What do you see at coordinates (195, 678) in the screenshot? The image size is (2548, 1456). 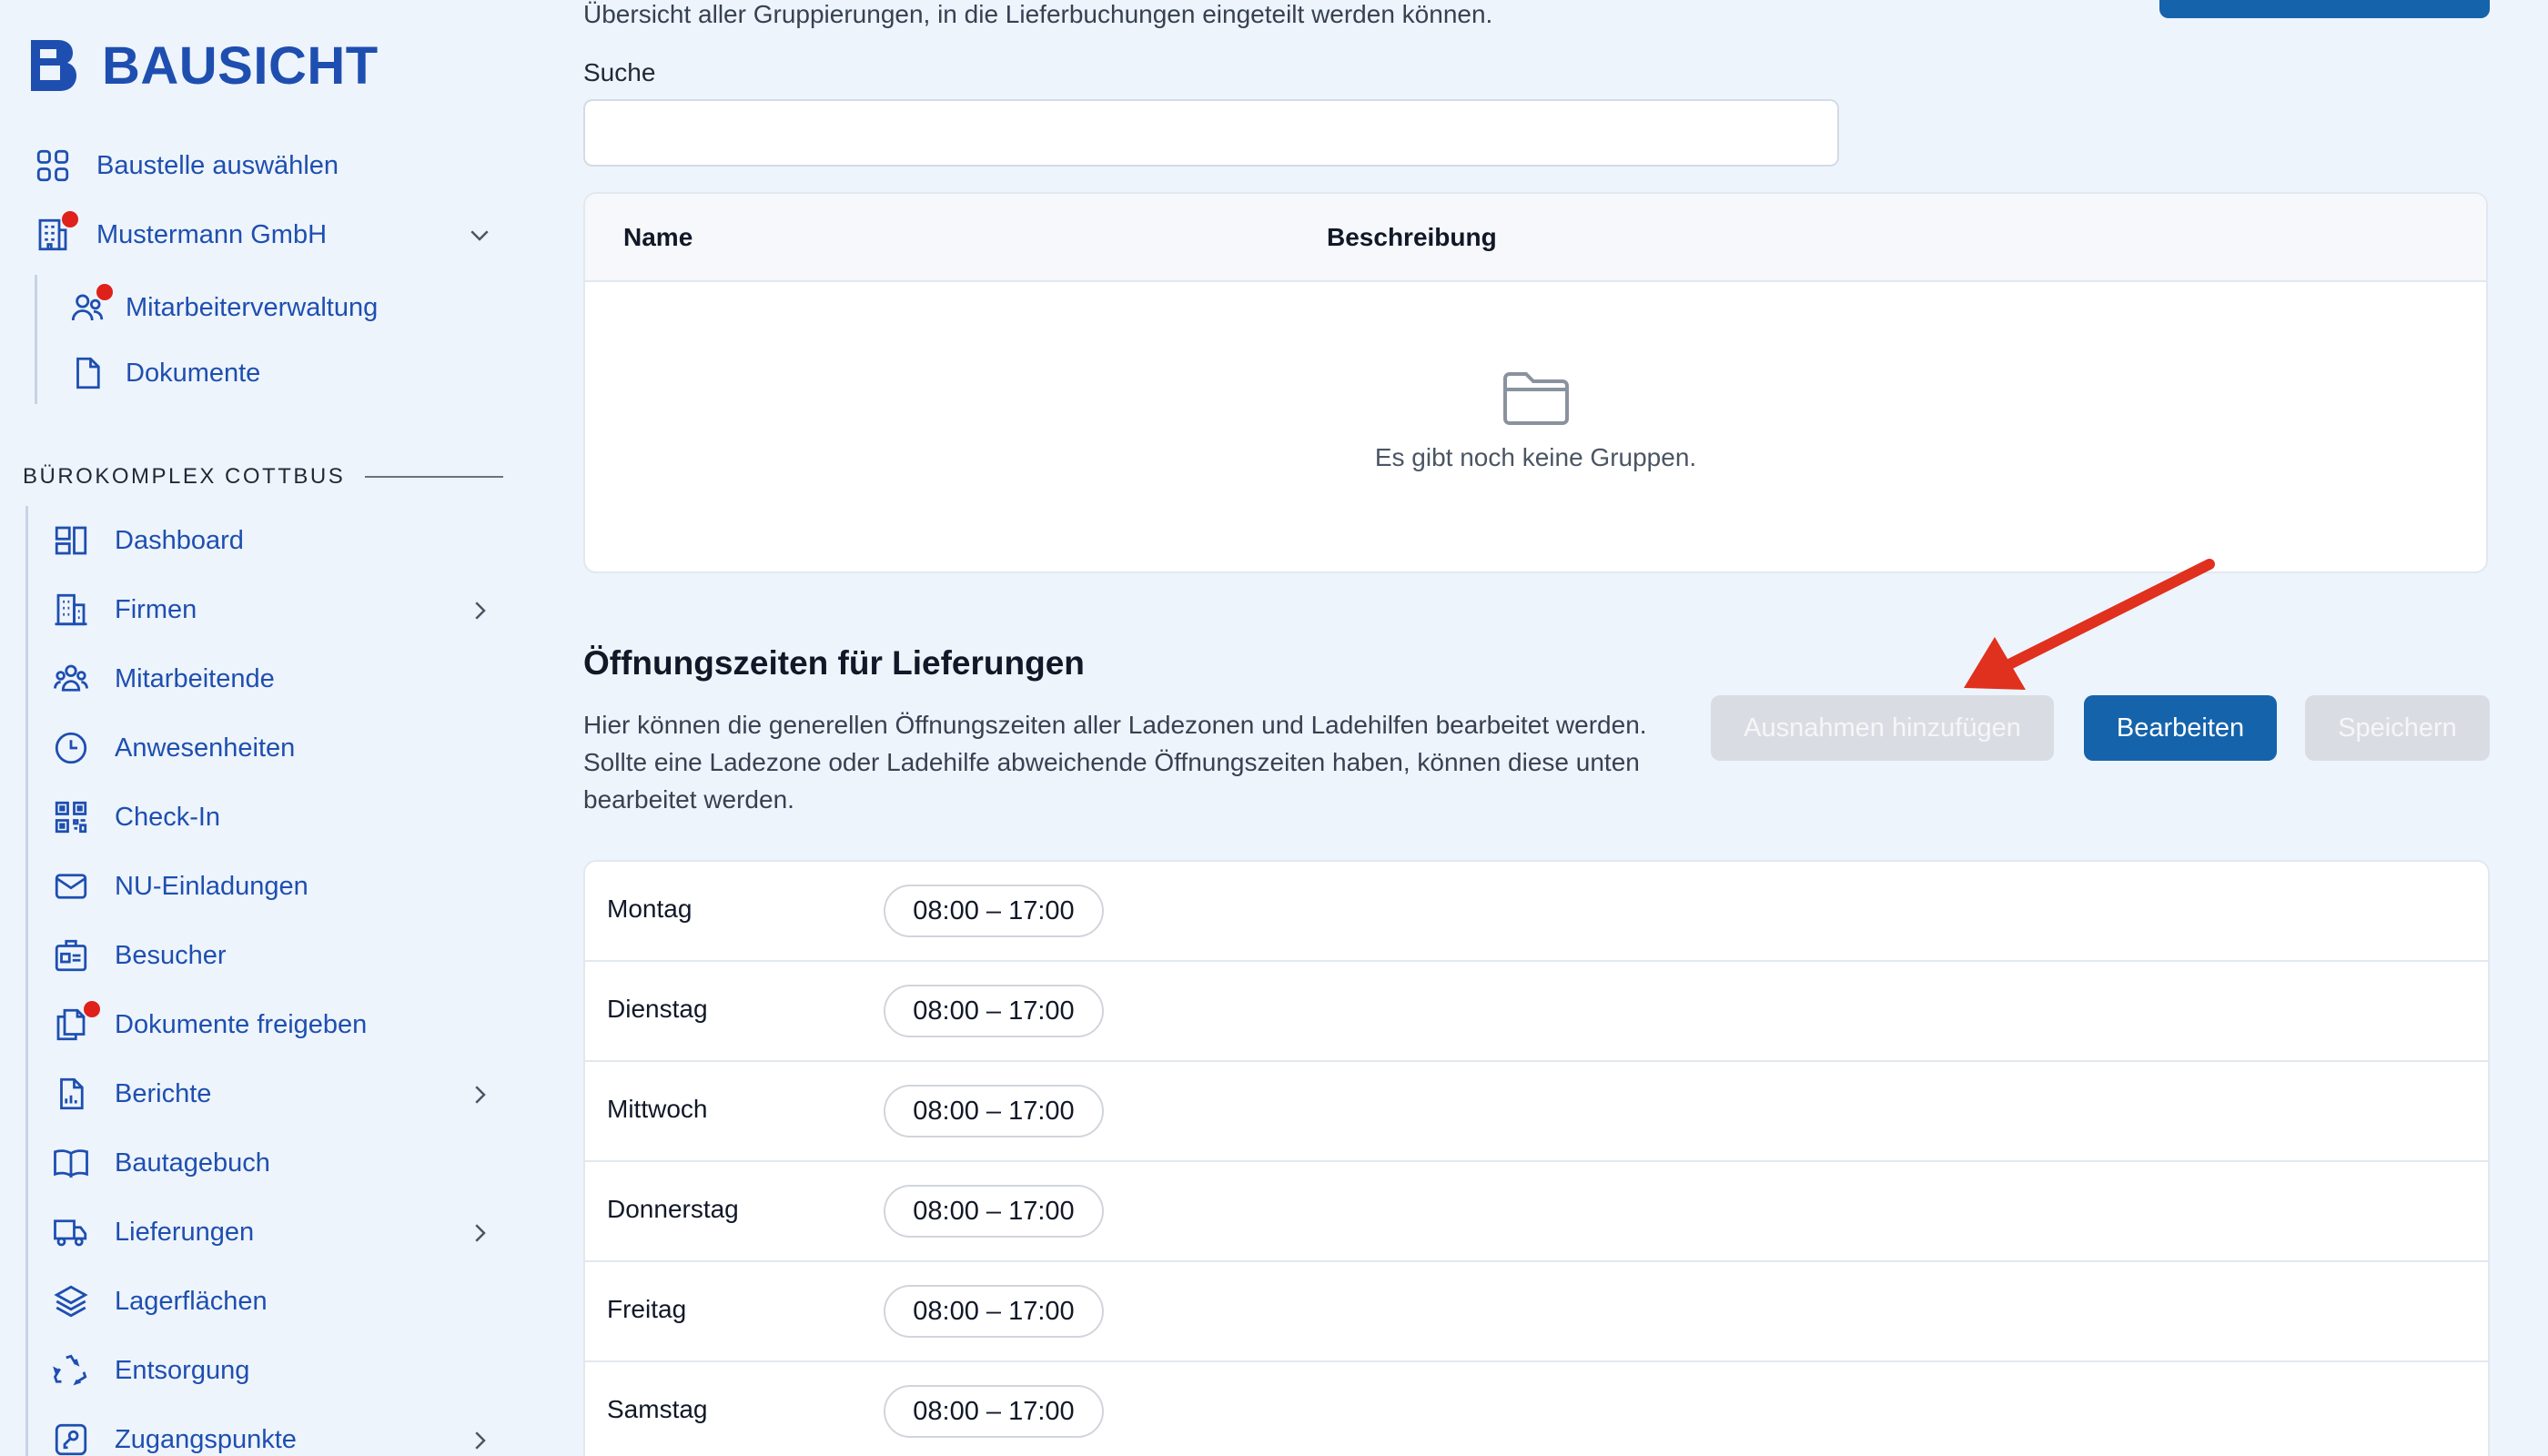 I see `nav-label: Mitarbeitende` at bounding box center [195, 678].